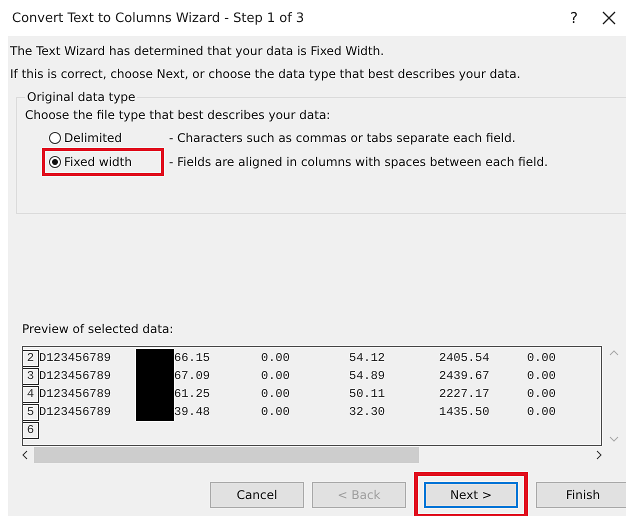 The height and width of the screenshot is (516, 626). Describe the element at coordinates (609, 18) in the screenshot. I see `close-icon` at that location.